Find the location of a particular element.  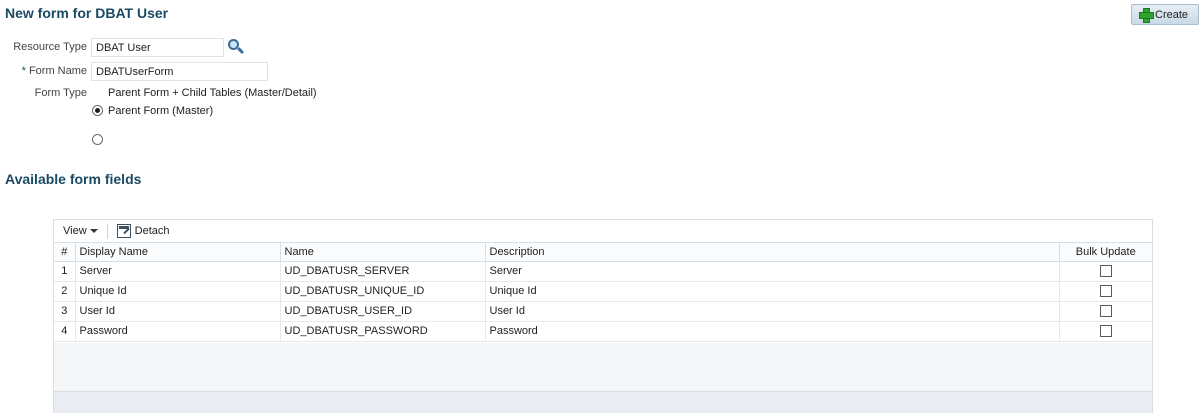

cell-name: UD_DBATUSR_USER_ID is located at coordinates (383, 311).